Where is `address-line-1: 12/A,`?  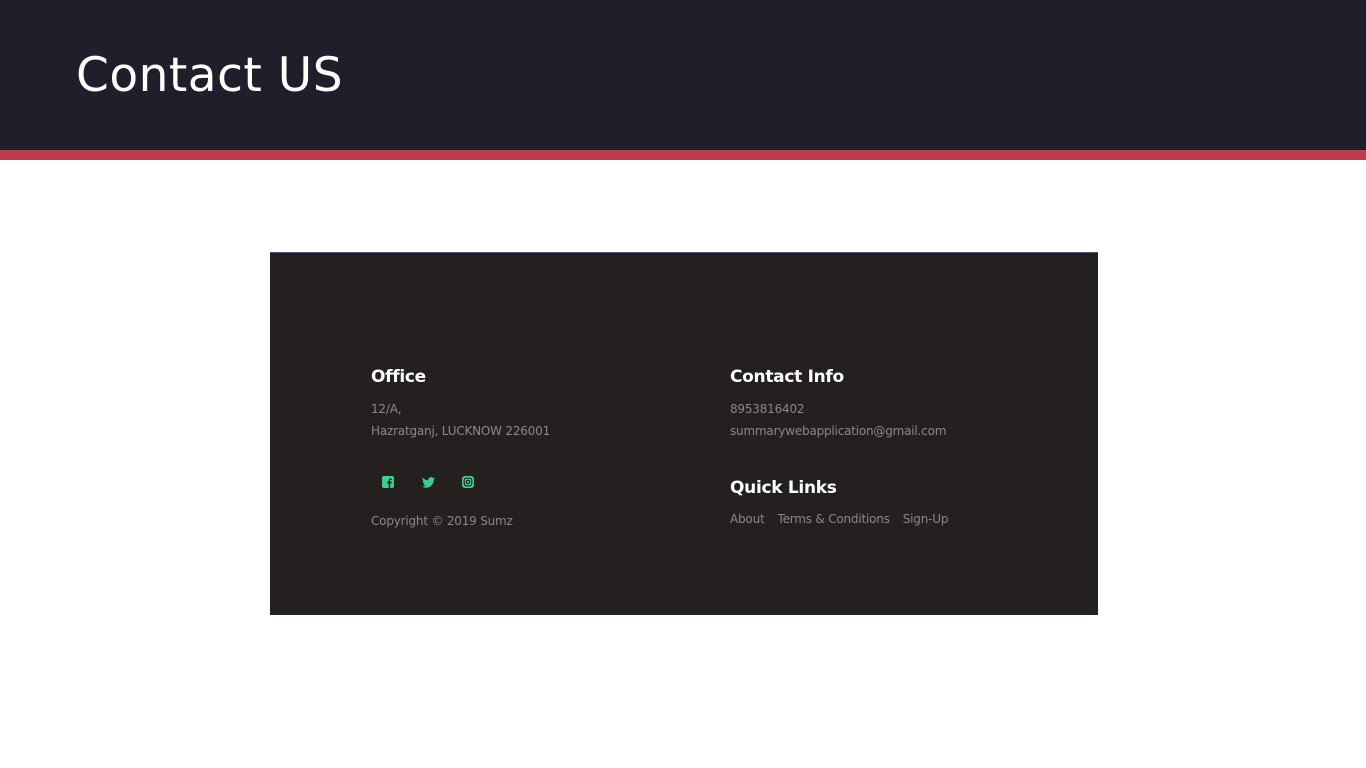
address-line-1: 12/A, is located at coordinates (386, 409).